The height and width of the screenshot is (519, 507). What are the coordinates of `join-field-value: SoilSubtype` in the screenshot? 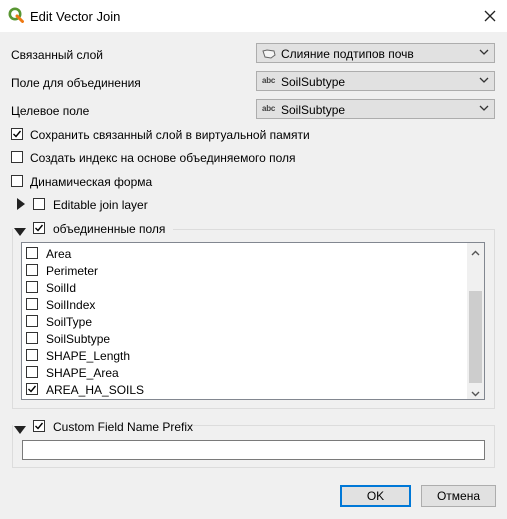 It's located at (313, 82).